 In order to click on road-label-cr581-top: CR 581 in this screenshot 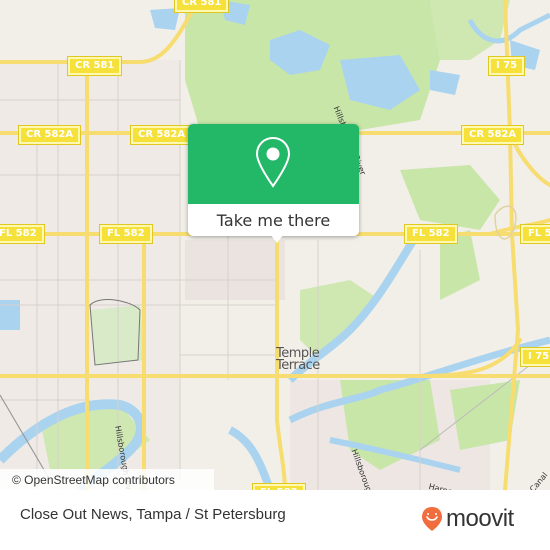, I will do `click(201, 6)`.